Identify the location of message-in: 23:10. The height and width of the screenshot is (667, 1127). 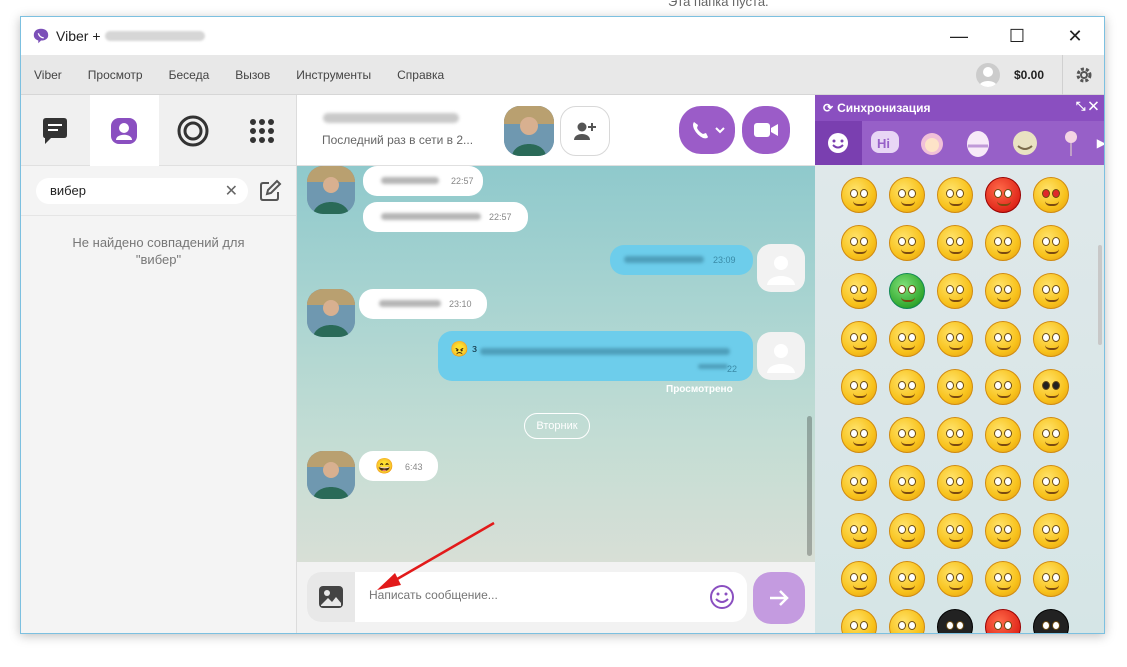
(423, 304).